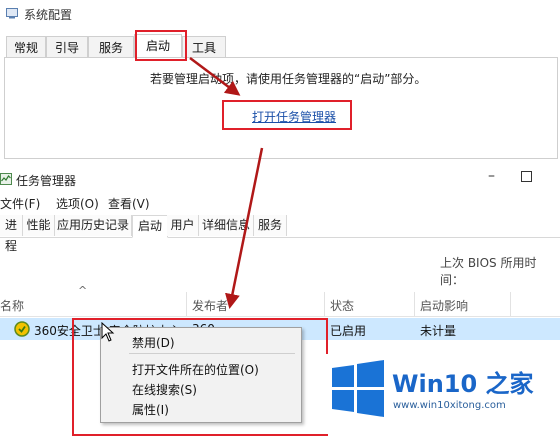  What do you see at coordinates (444, 305) in the screenshot?
I see `column-startup-impact: 启动影响` at bounding box center [444, 305].